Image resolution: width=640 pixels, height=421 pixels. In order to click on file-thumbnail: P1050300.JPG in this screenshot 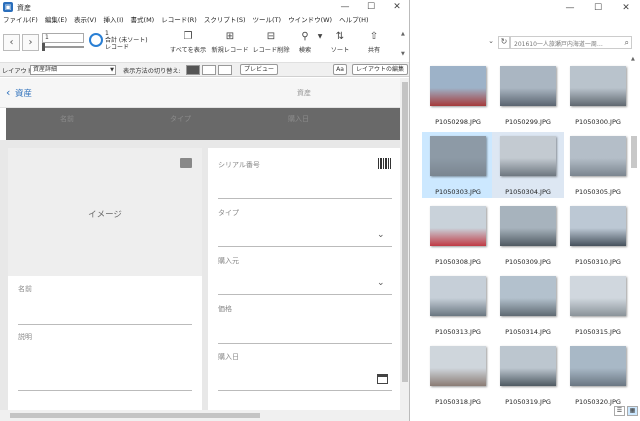, I will do `click(598, 95)`.